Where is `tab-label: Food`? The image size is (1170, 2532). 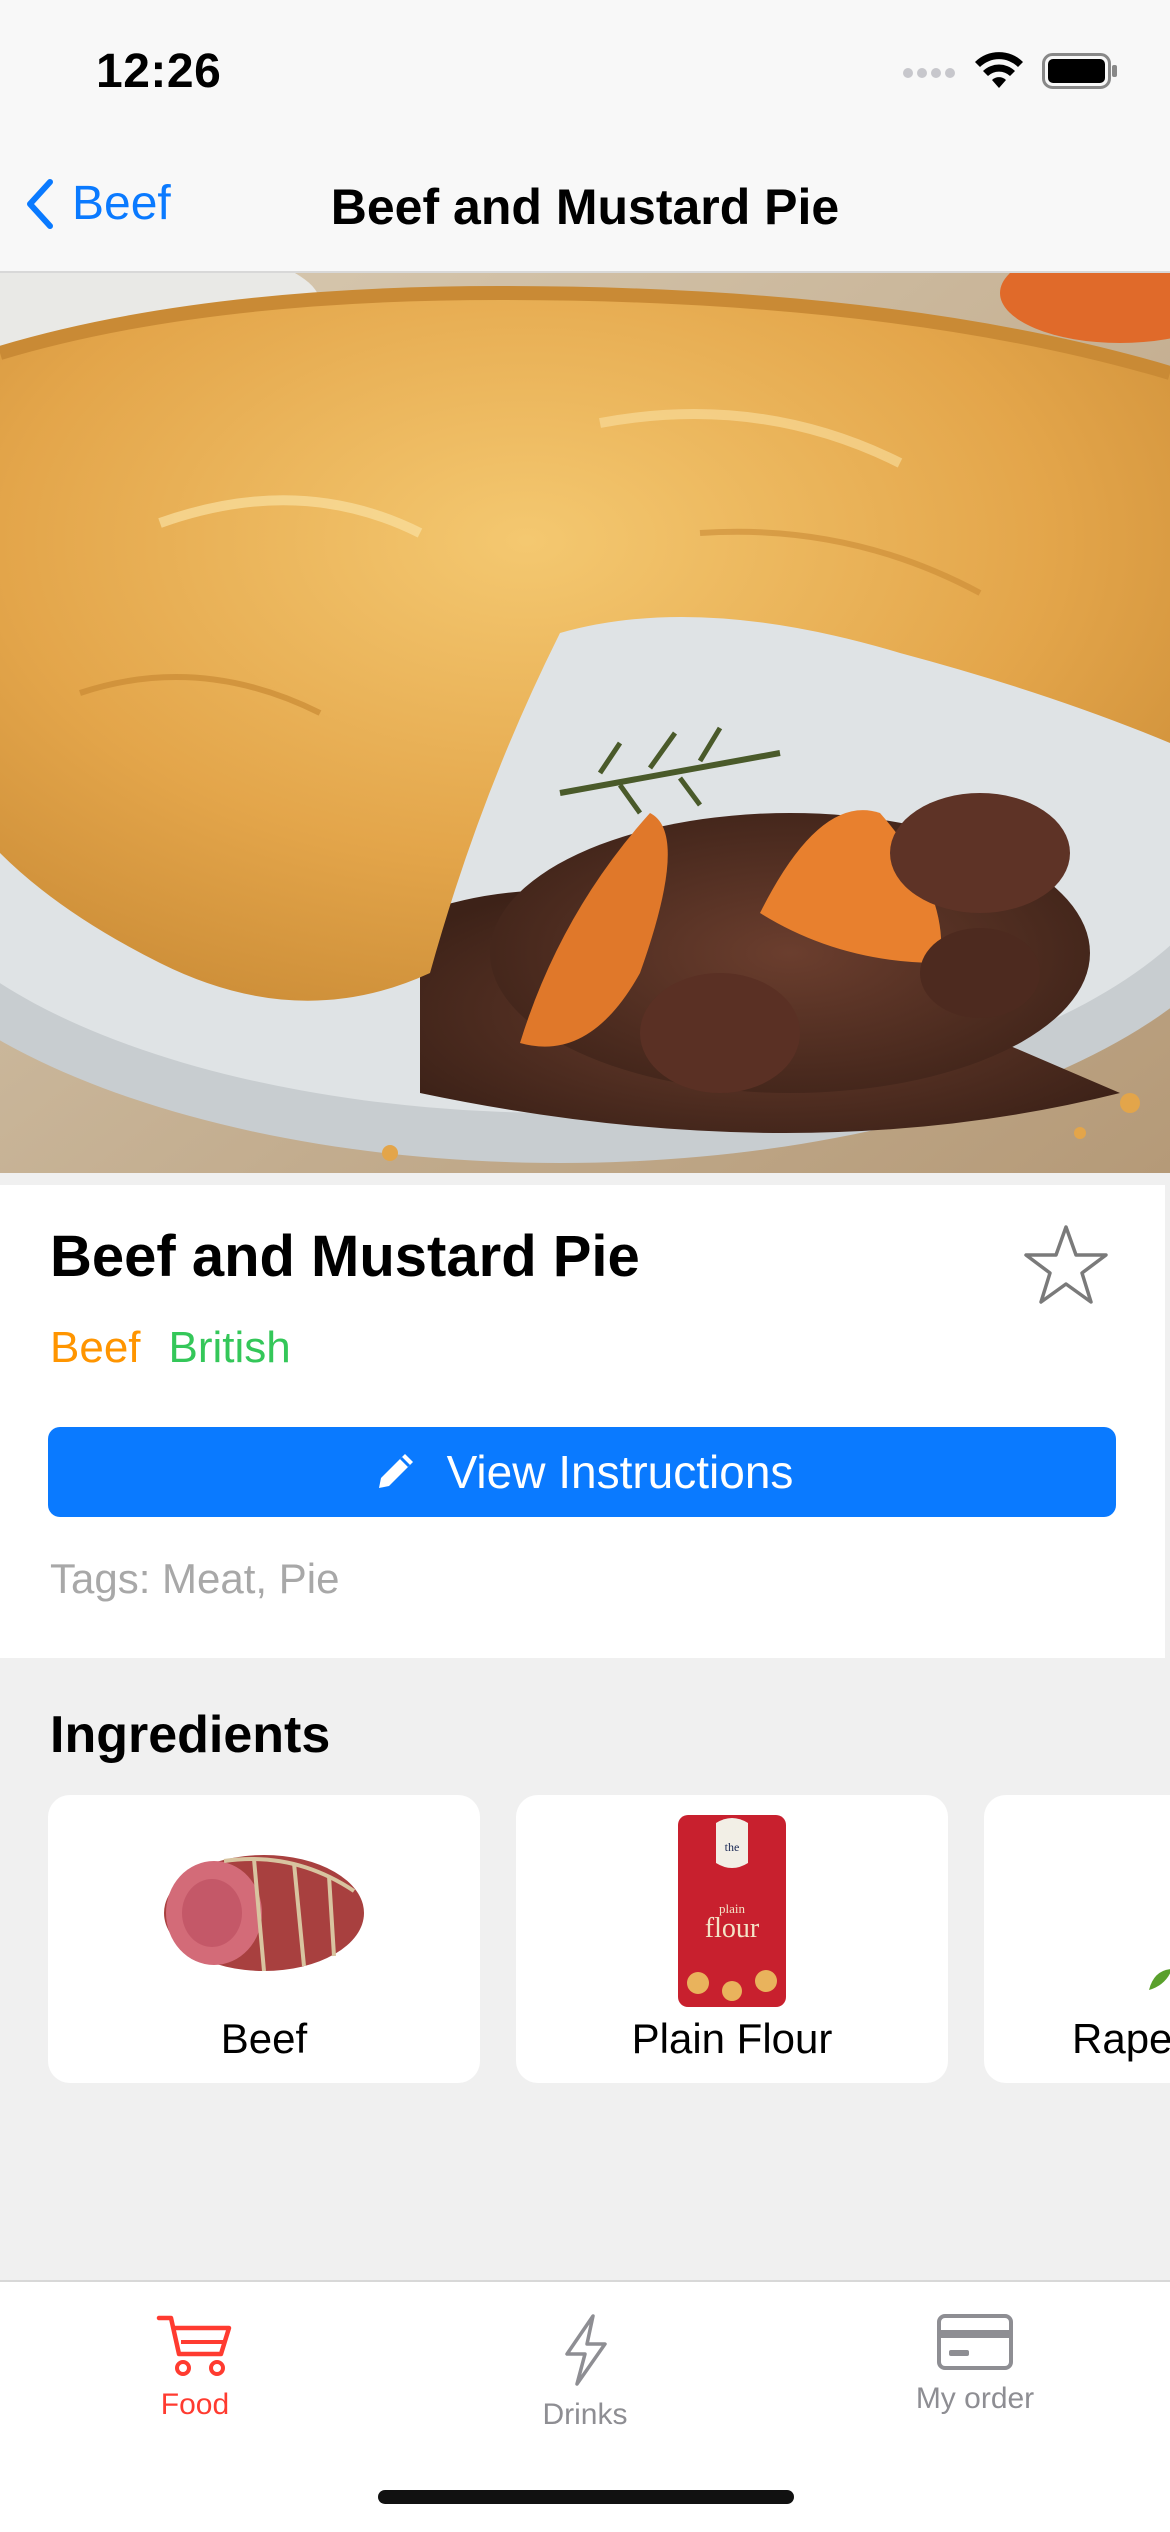 tab-label: Food is located at coordinates (195, 2404).